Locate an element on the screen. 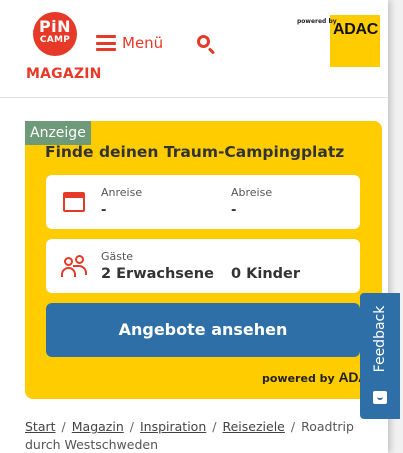  logo-magazin-label: MAGAZIN is located at coordinates (64, 74).